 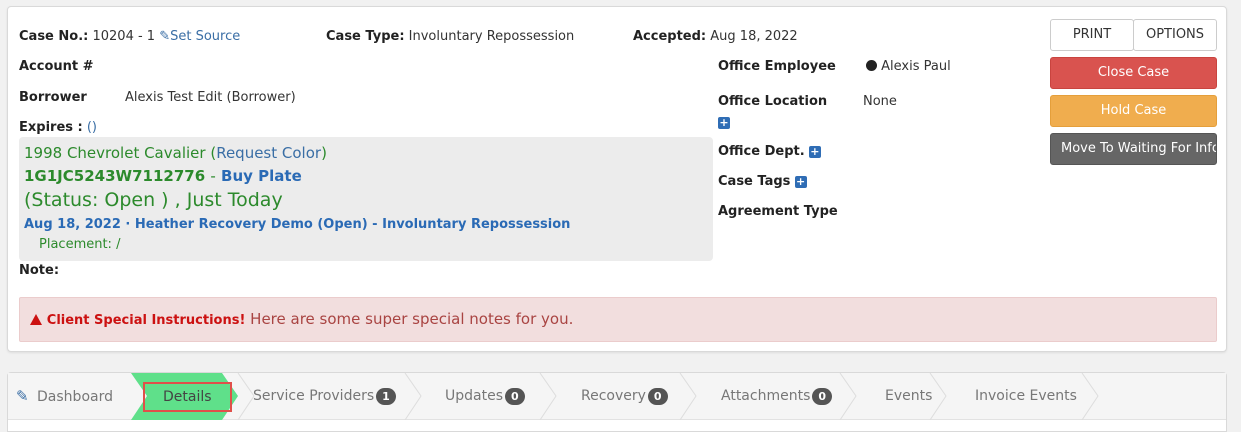 What do you see at coordinates (51, 127) in the screenshot?
I see `expires-label: Expires :` at bounding box center [51, 127].